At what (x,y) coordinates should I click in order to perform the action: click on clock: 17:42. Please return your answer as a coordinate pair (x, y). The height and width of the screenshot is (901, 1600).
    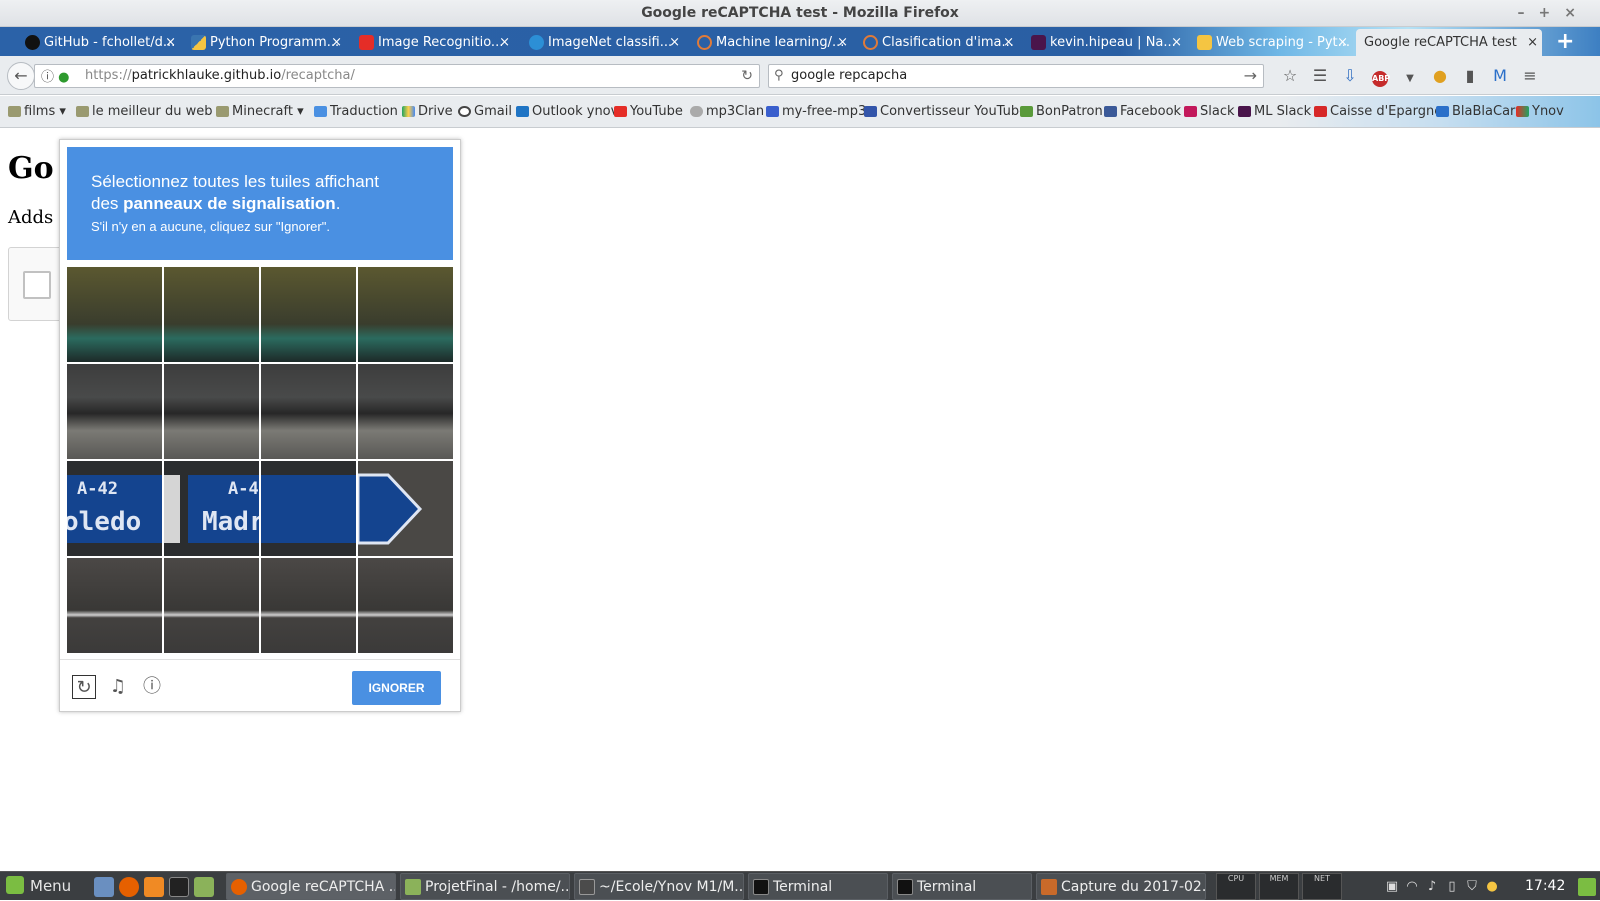
    Looking at the image, I should click on (1545, 886).